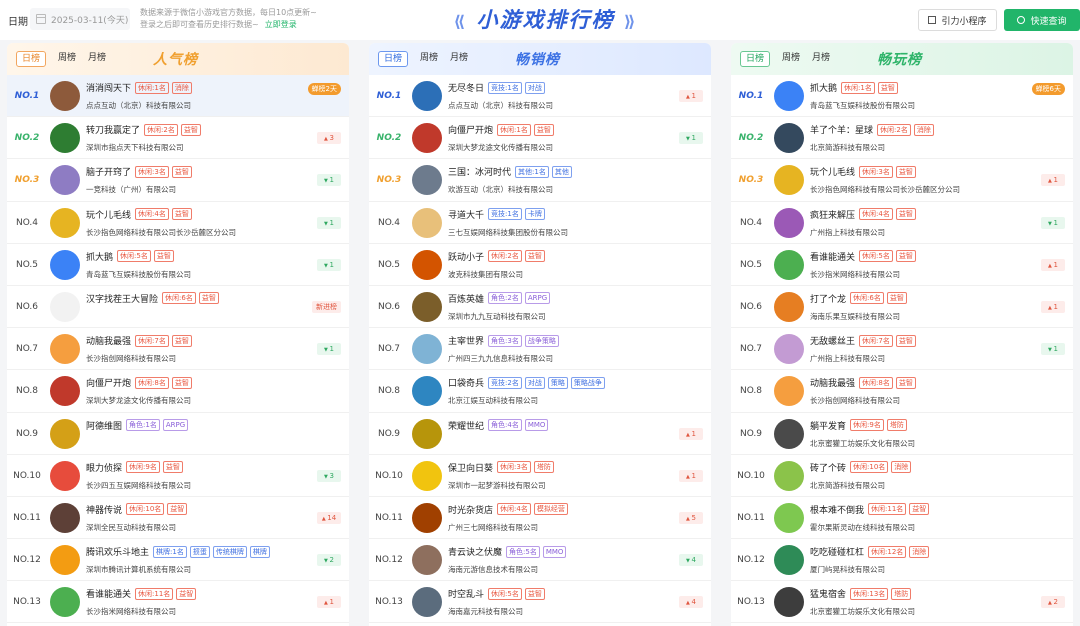 The height and width of the screenshot is (626, 1080). What do you see at coordinates (470, 509) in the screenshot?
I see `game-name: 时光杂货店` at bounding box center [470, 509].